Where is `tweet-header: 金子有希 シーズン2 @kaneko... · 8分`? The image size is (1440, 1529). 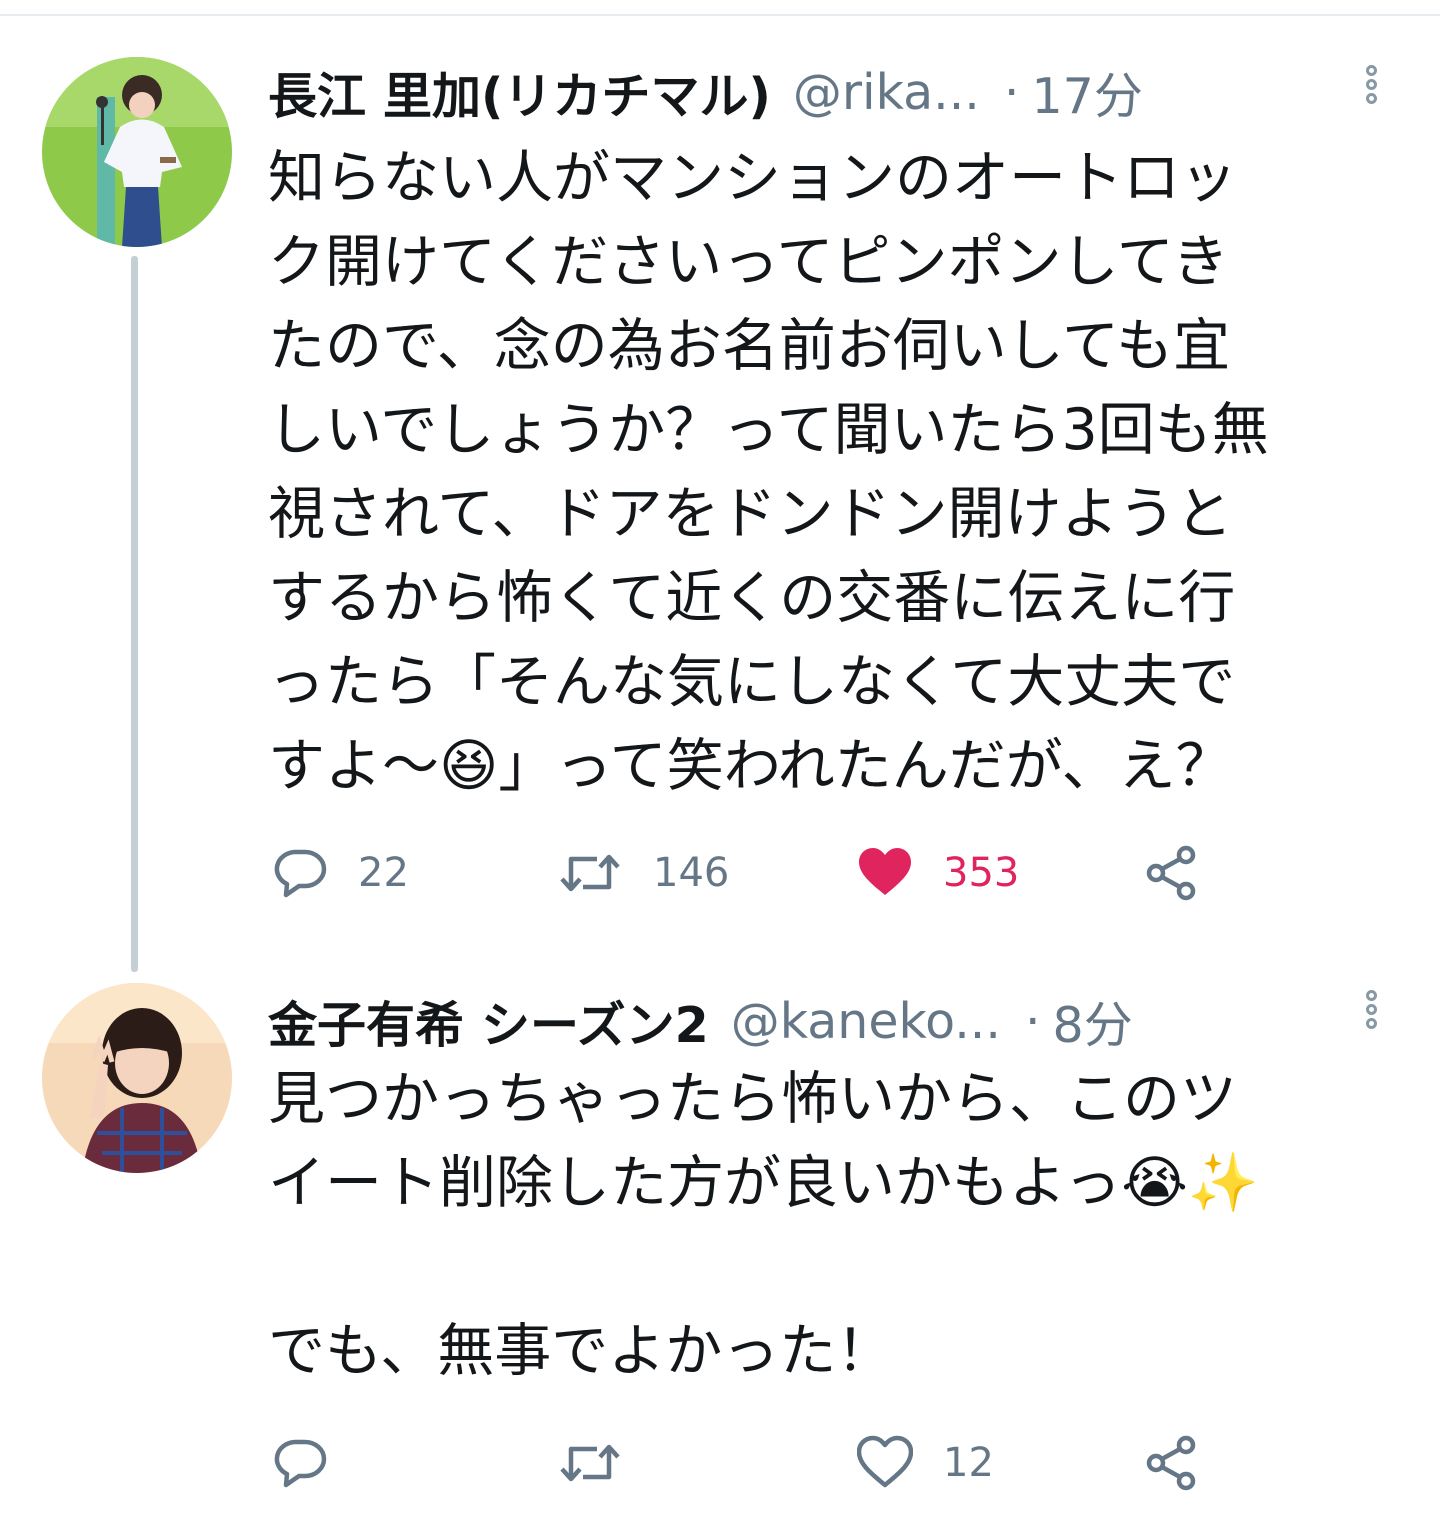 tweet-header: 金子有希 シーズン2 @kaneko... · 8分 is located at coordinates (818, 1021).